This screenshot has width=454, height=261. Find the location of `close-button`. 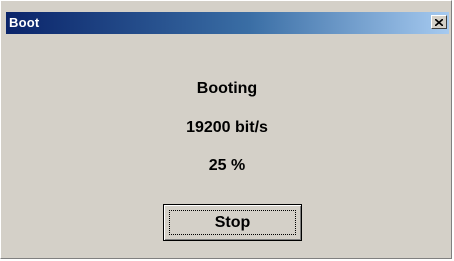

close-button is located at coordinates (439, 22).